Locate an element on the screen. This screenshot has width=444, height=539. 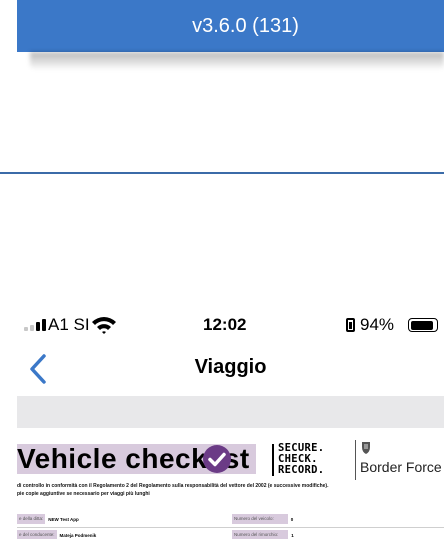
field-separator is located at coordinates (230, 527).